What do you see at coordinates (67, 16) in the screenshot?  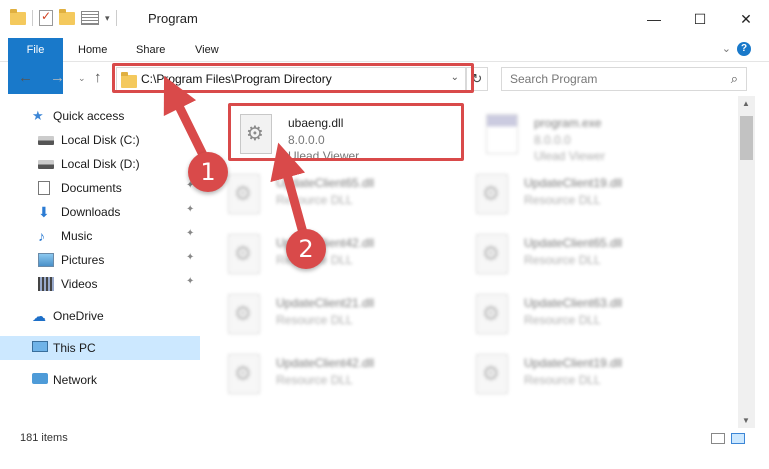 I see `new-folder-icon` at bounding box center [67, 16].